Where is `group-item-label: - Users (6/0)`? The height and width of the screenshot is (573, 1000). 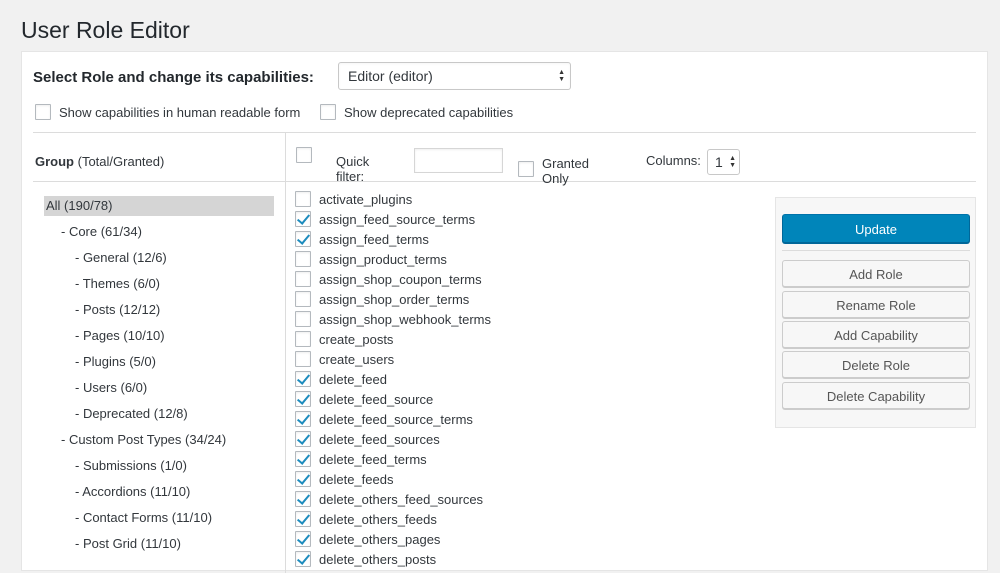 group-item-label: - Users (6/0) is located at coordinates (111, 387).